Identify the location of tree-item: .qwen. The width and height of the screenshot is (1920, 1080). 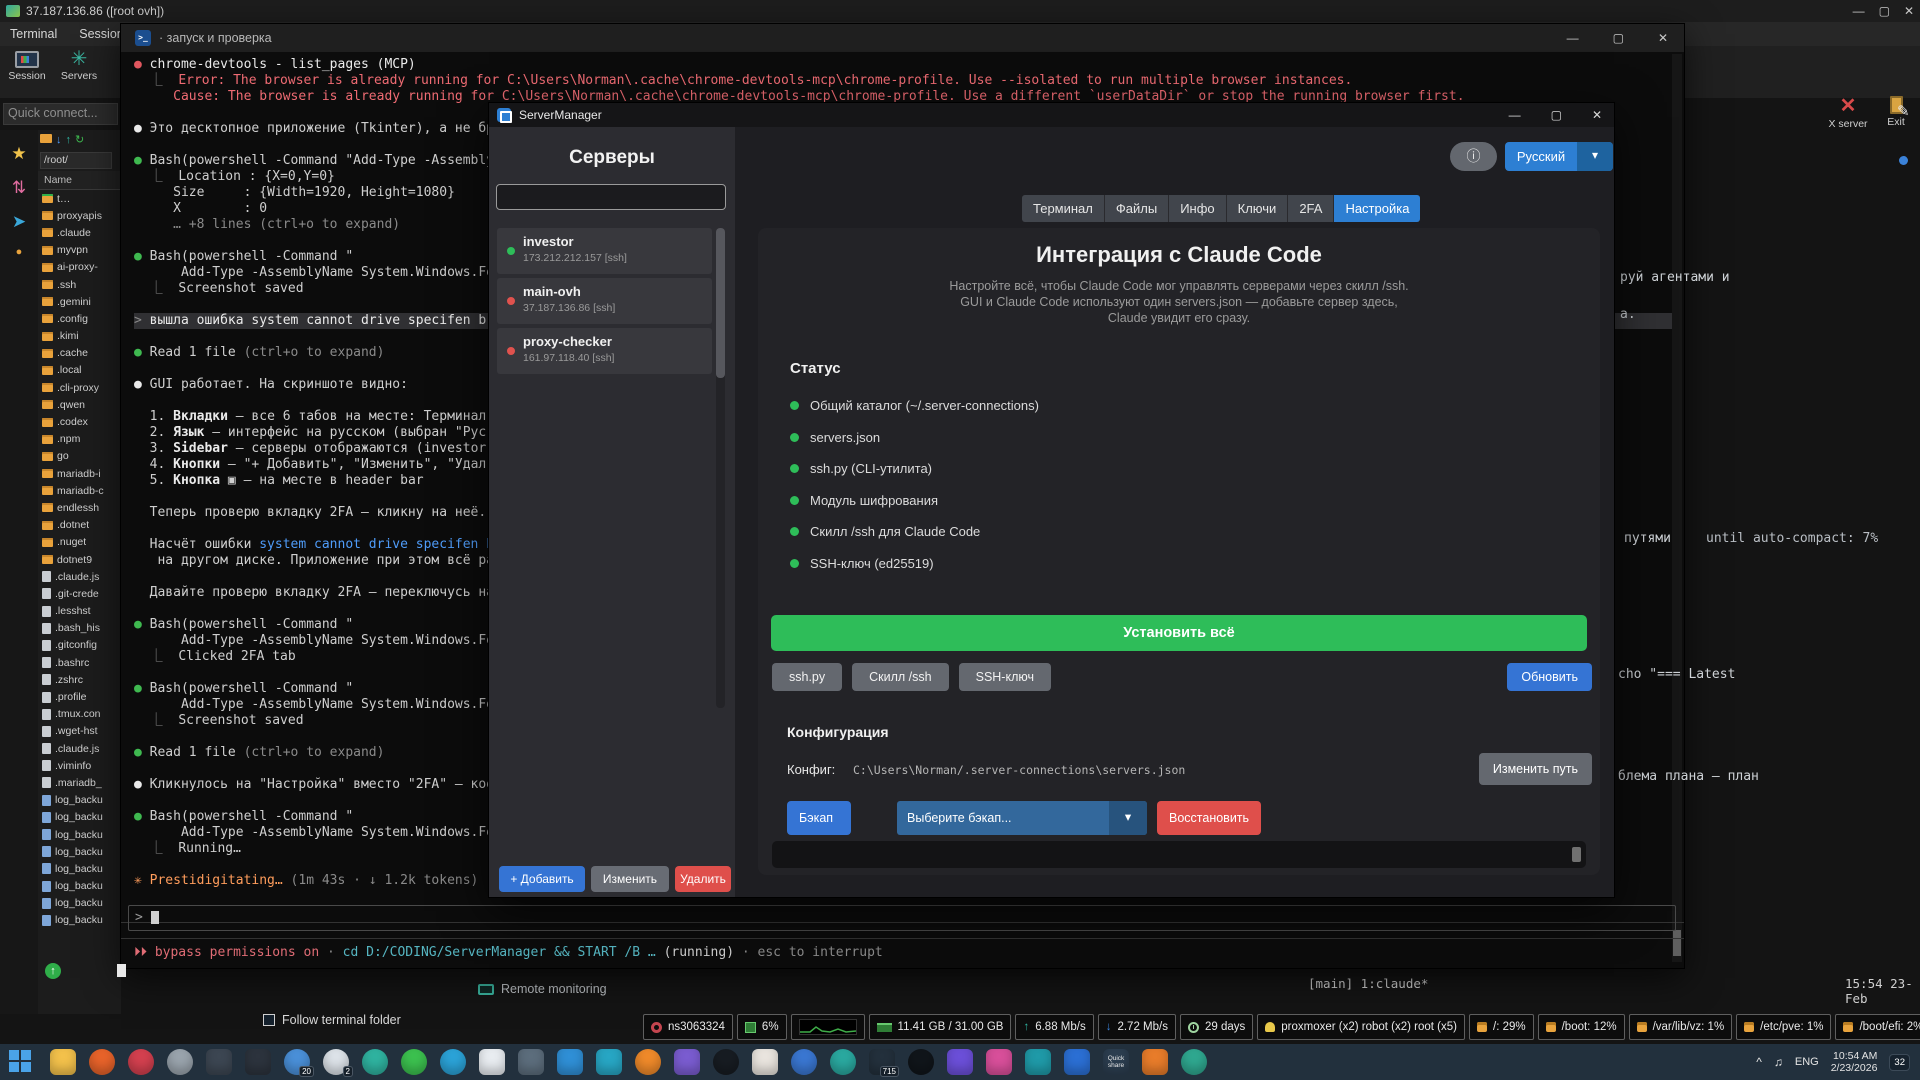
(79, 404).